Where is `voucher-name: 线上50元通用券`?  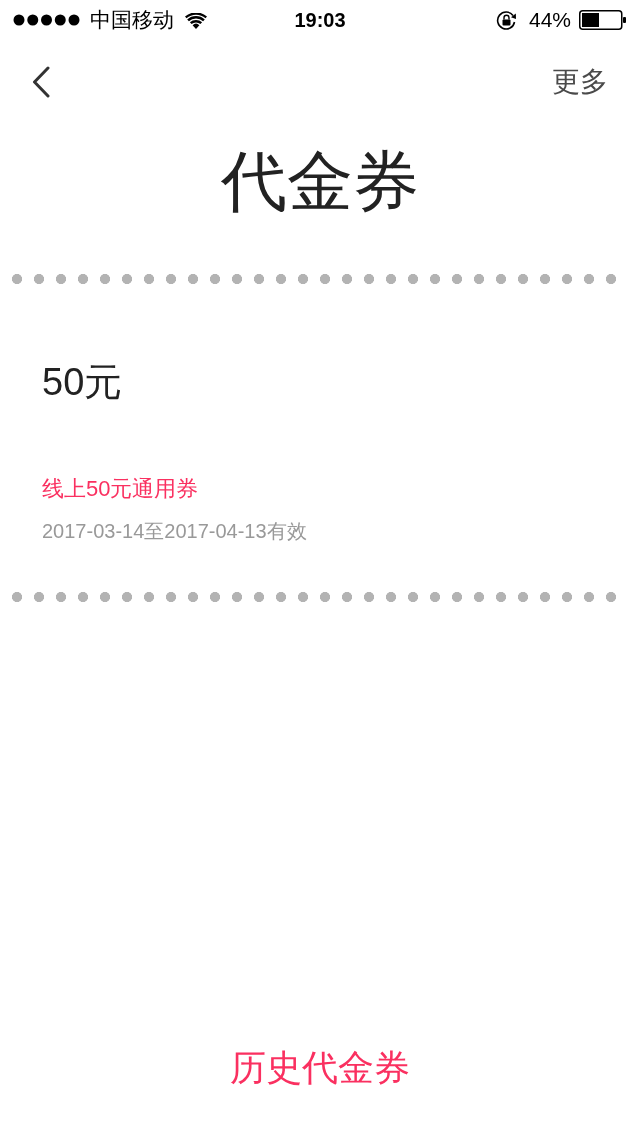 voucher-name: 线上50元通用券 is located at coordinates (120, 489).